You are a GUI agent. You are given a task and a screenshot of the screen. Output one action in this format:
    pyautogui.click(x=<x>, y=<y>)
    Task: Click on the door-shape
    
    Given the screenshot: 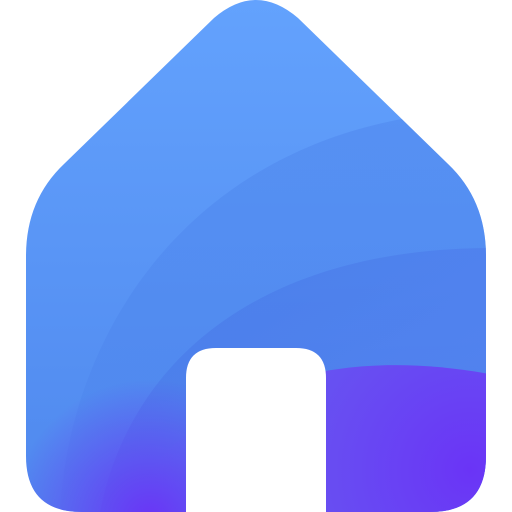 What is the action you would take?
    pyautogui.click(x=256, y=430)
    